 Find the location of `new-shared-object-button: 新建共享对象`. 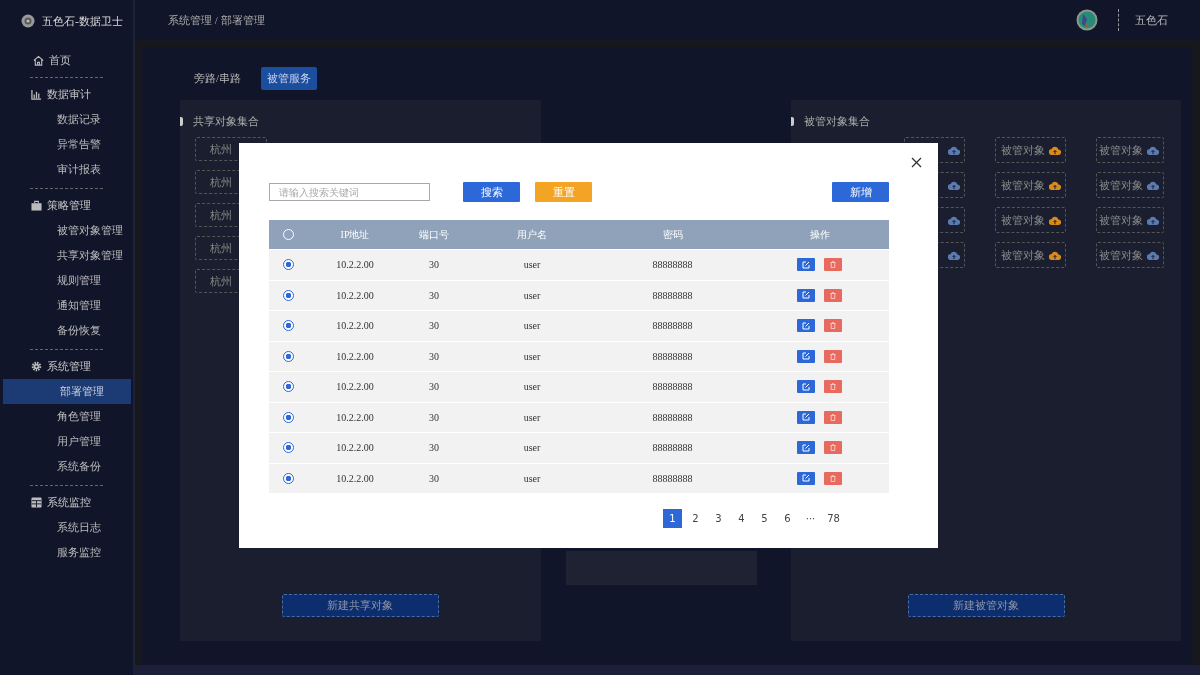

new-shared-object-button: 新建共享对象 is located at coordinates (360, 605).